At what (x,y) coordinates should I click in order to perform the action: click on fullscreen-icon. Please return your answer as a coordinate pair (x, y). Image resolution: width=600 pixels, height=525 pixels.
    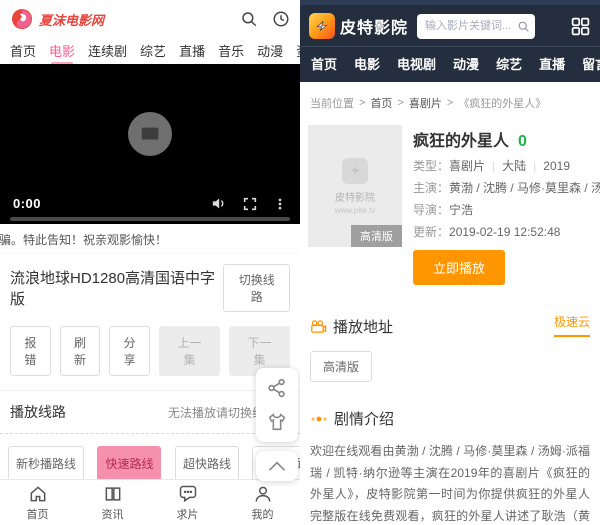
    Looking at the image, I should click on (250, 204).